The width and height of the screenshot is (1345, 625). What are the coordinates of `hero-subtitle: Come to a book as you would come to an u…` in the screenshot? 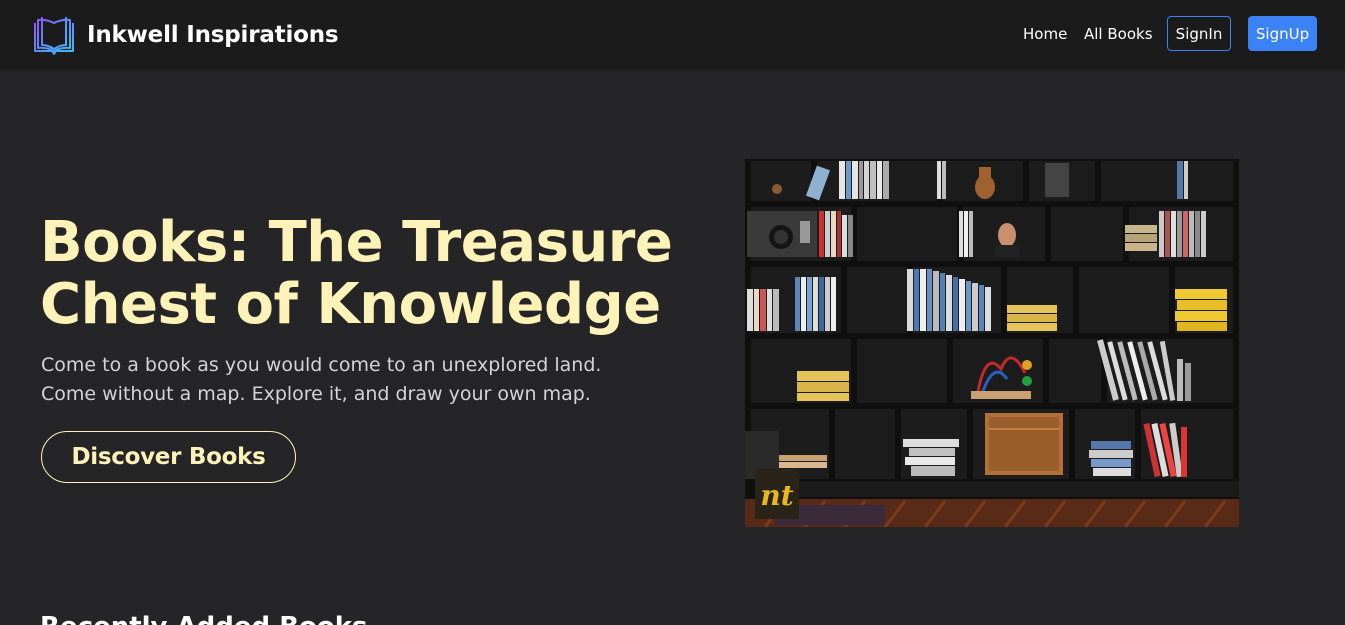 It's located at (321, 379).